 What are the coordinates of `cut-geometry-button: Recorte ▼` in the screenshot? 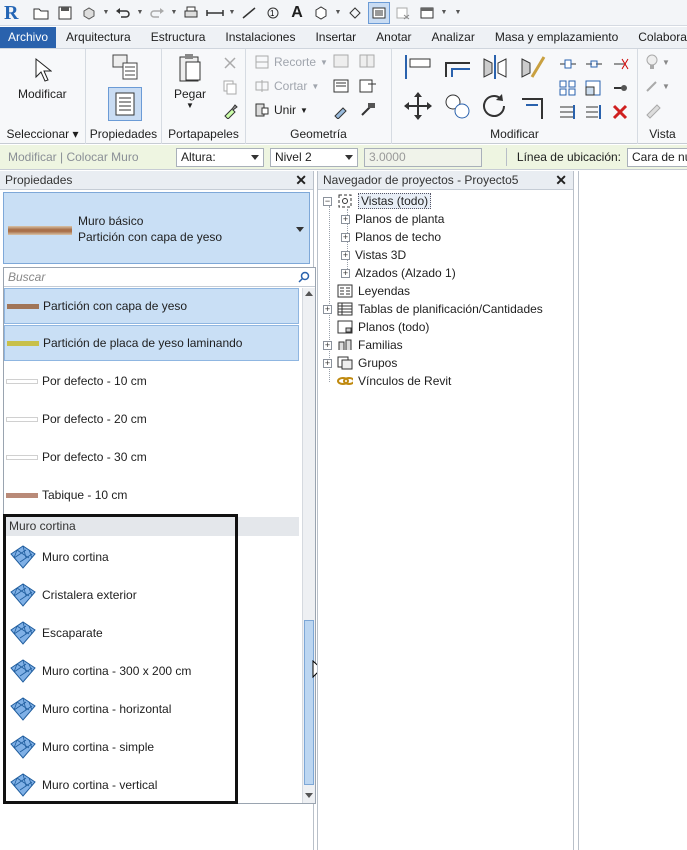 It's located at (291, 62).